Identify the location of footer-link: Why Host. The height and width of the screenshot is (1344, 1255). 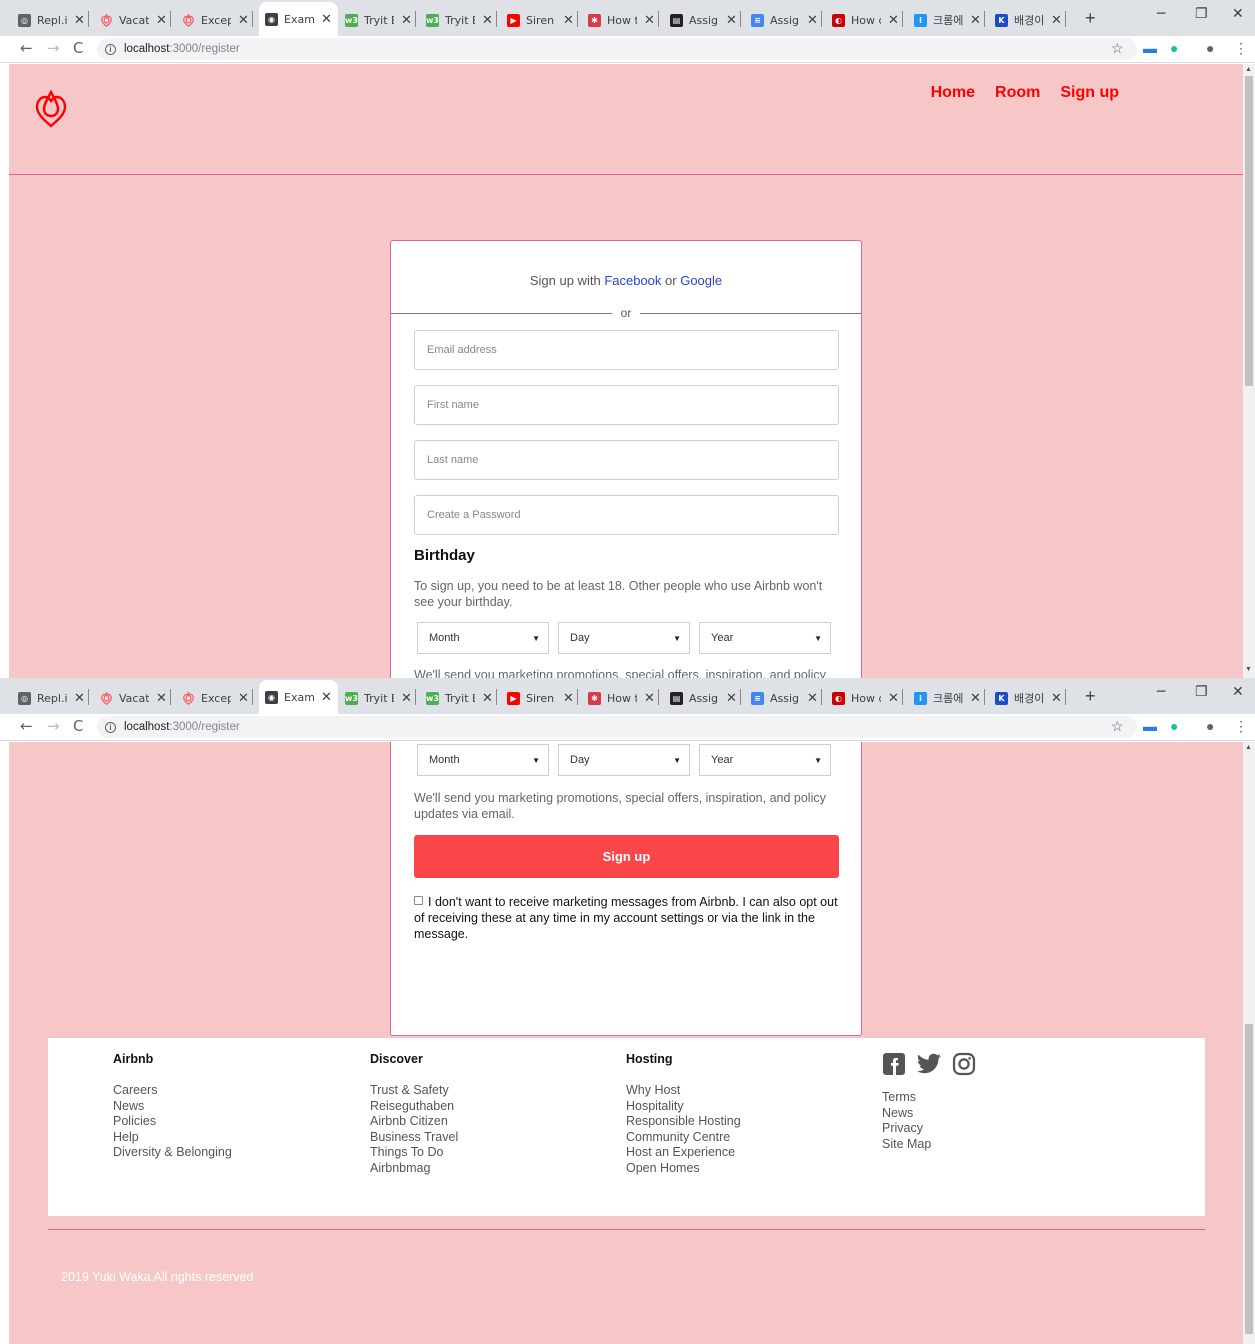
(683, 1091).